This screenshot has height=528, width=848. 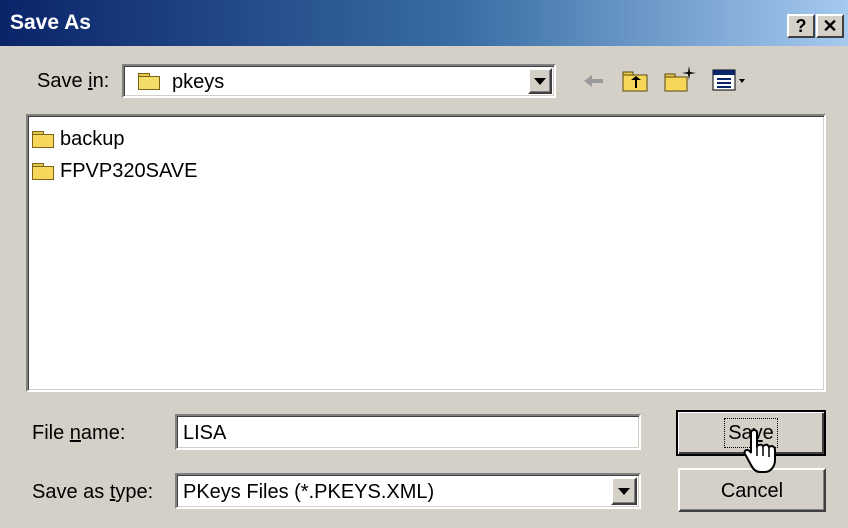 What do you see at coordinates (424, 23) in the screenshot?
I see `title-bar: Save As ? ✕` at bounding box center [424, 23].